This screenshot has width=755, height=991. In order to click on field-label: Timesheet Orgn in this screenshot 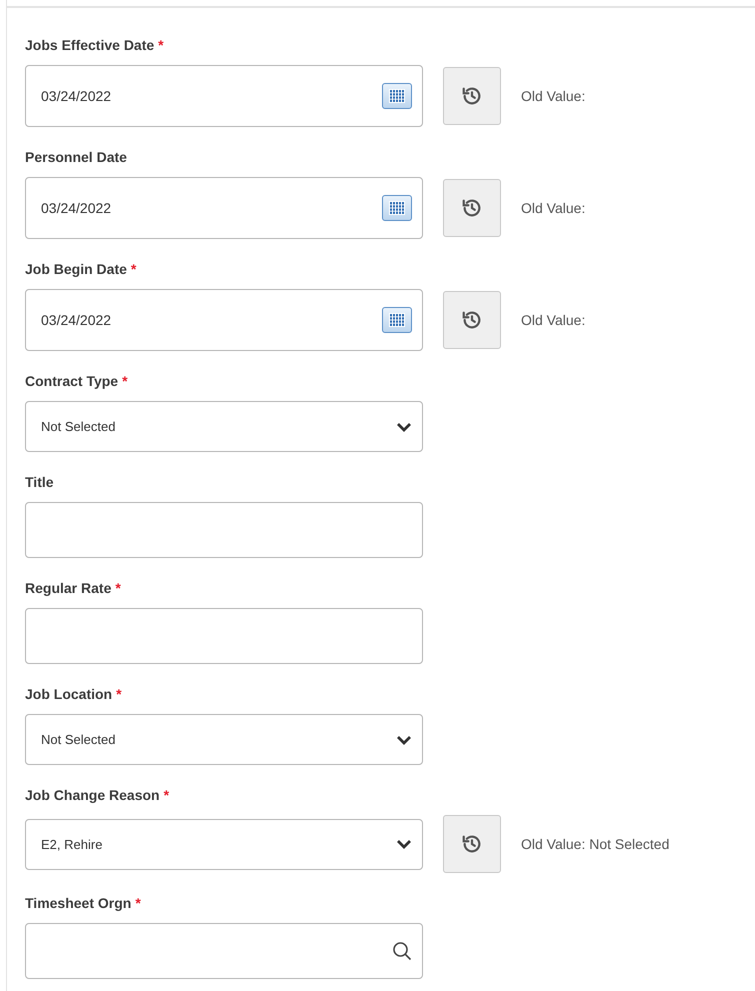, I will do `click(78, 903)`.